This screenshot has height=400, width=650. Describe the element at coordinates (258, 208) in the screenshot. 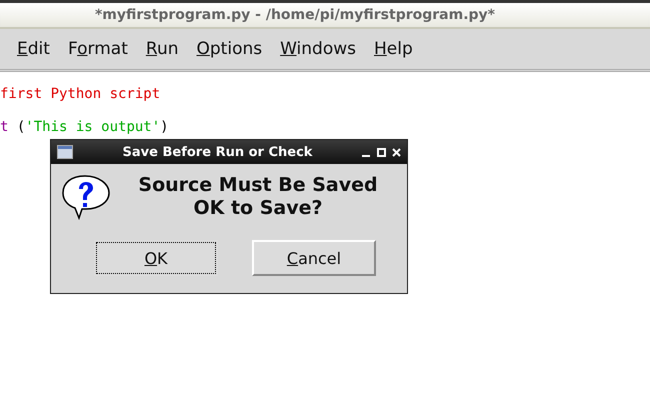

I see `dialog-message: OK to Save?` at that location.